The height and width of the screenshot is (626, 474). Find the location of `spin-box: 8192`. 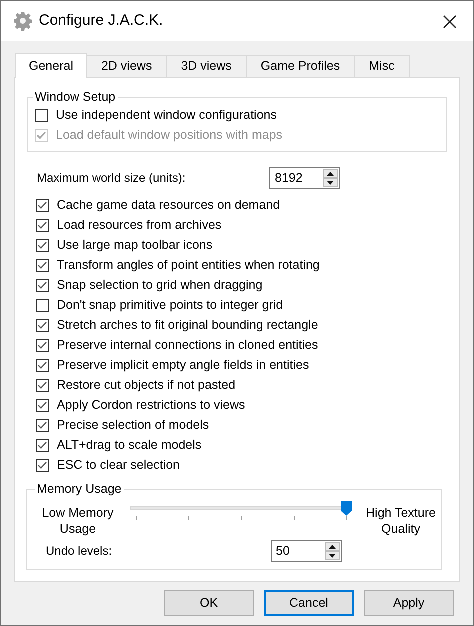

spin-box: 8192 is located at coordinates (304, 178).